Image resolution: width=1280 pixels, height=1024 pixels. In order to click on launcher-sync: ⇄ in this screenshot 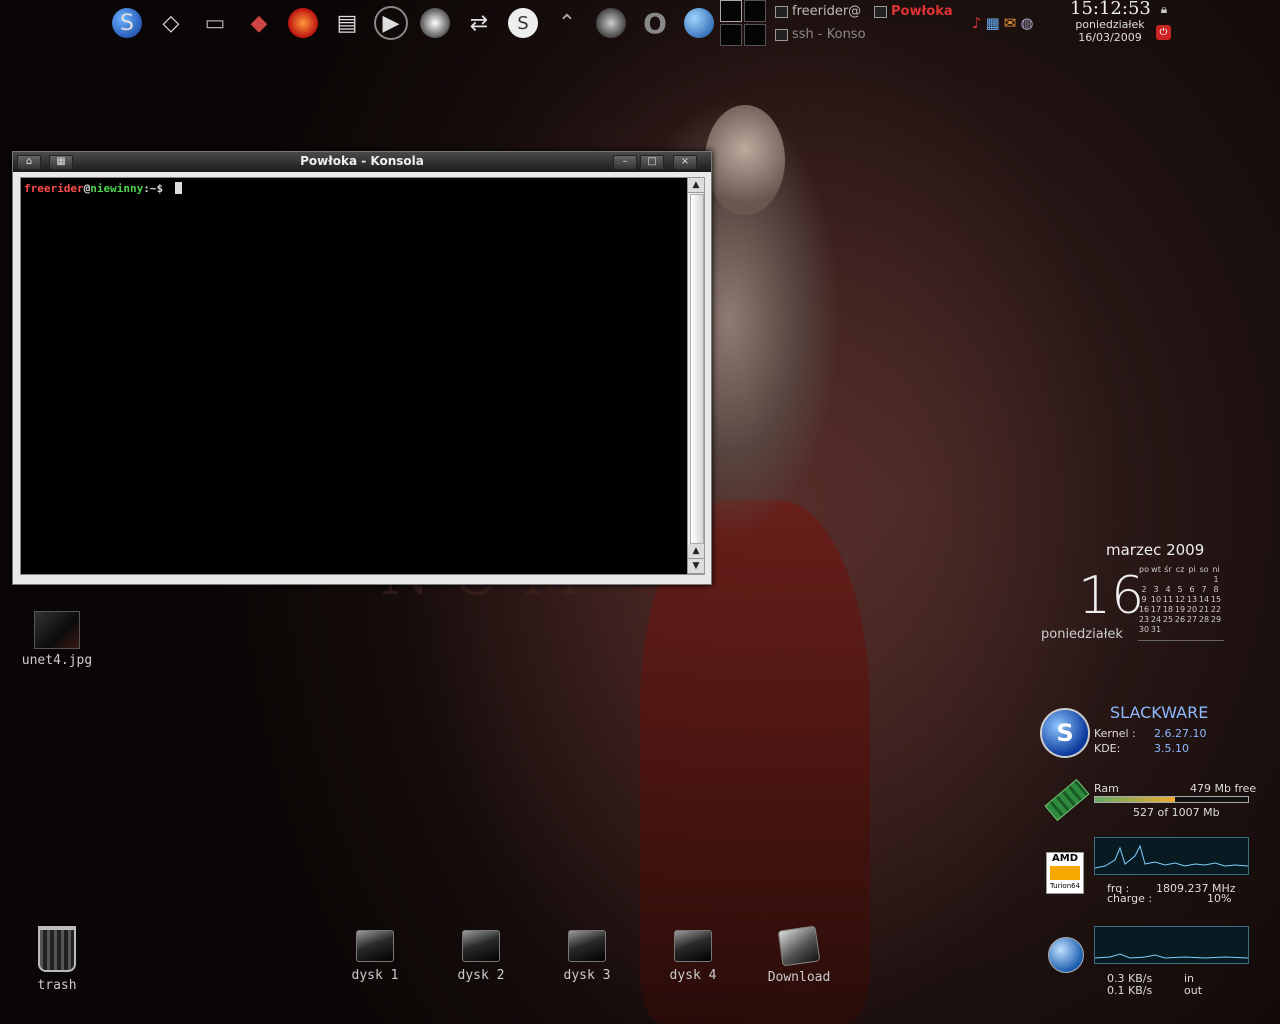, I will do `click(479, 23)`.